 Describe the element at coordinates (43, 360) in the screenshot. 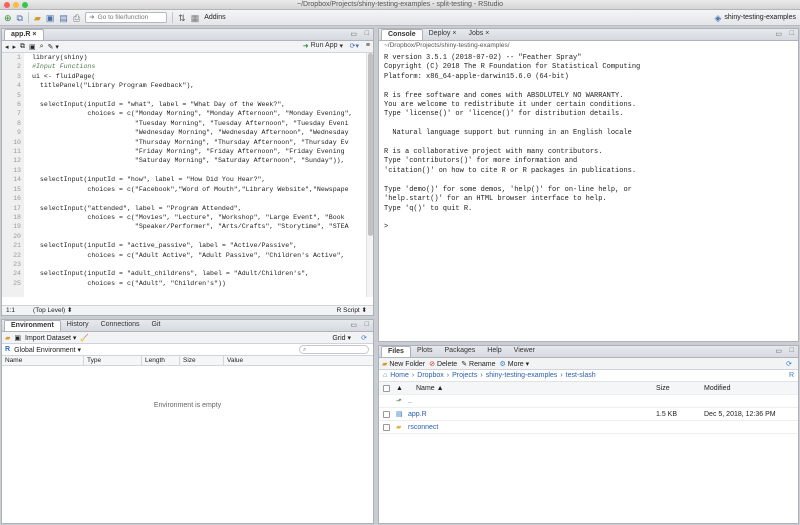

I see `column-name: Name` at that location.